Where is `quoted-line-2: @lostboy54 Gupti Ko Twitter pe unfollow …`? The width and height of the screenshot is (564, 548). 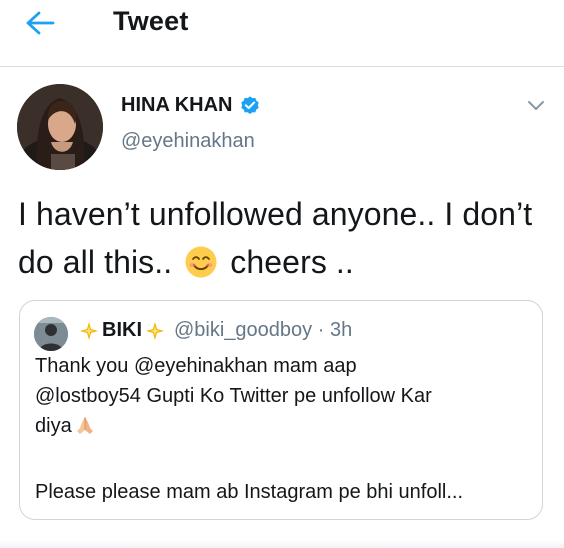
quoted-line-2: @lostboy54 Gupti Ko Twitter pe unfollow … is located at coordinates (233, 396).